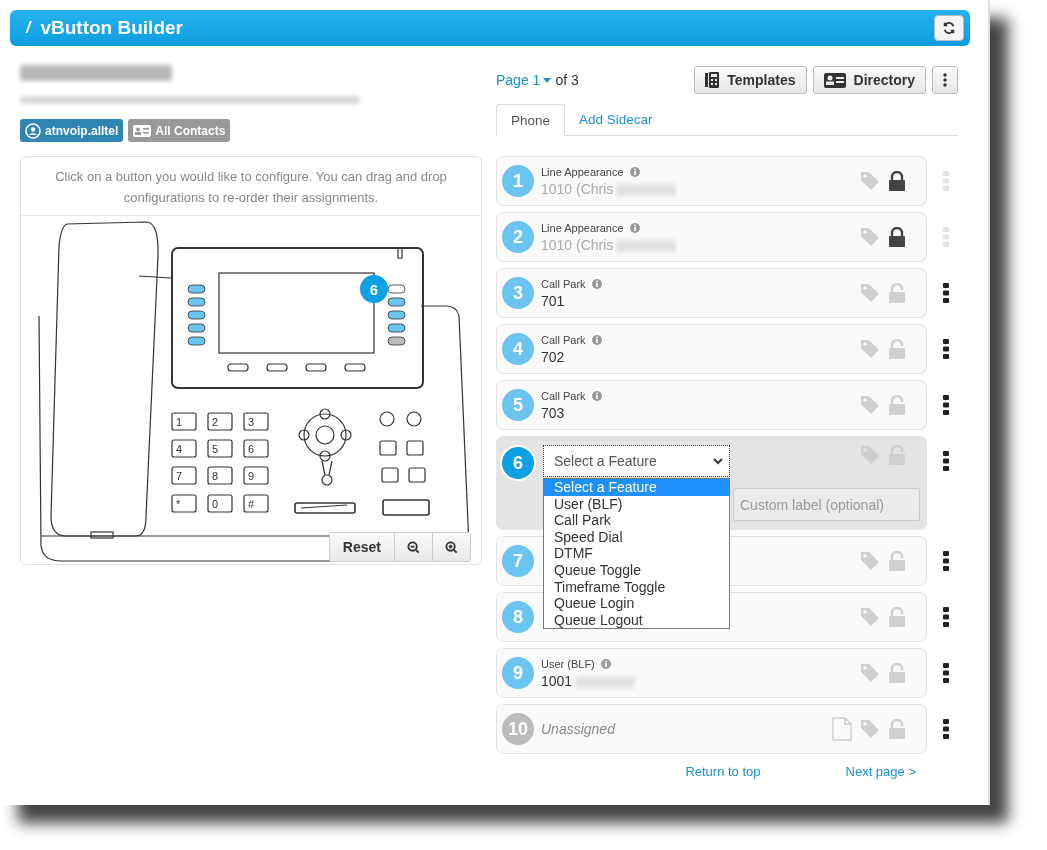 The width and height of the screenshot is (1047, 850). I want to click on instructions-text: Click on a button you would like to configure. You can drag and drop configurations to re-order their assignments., so click(251, 186).